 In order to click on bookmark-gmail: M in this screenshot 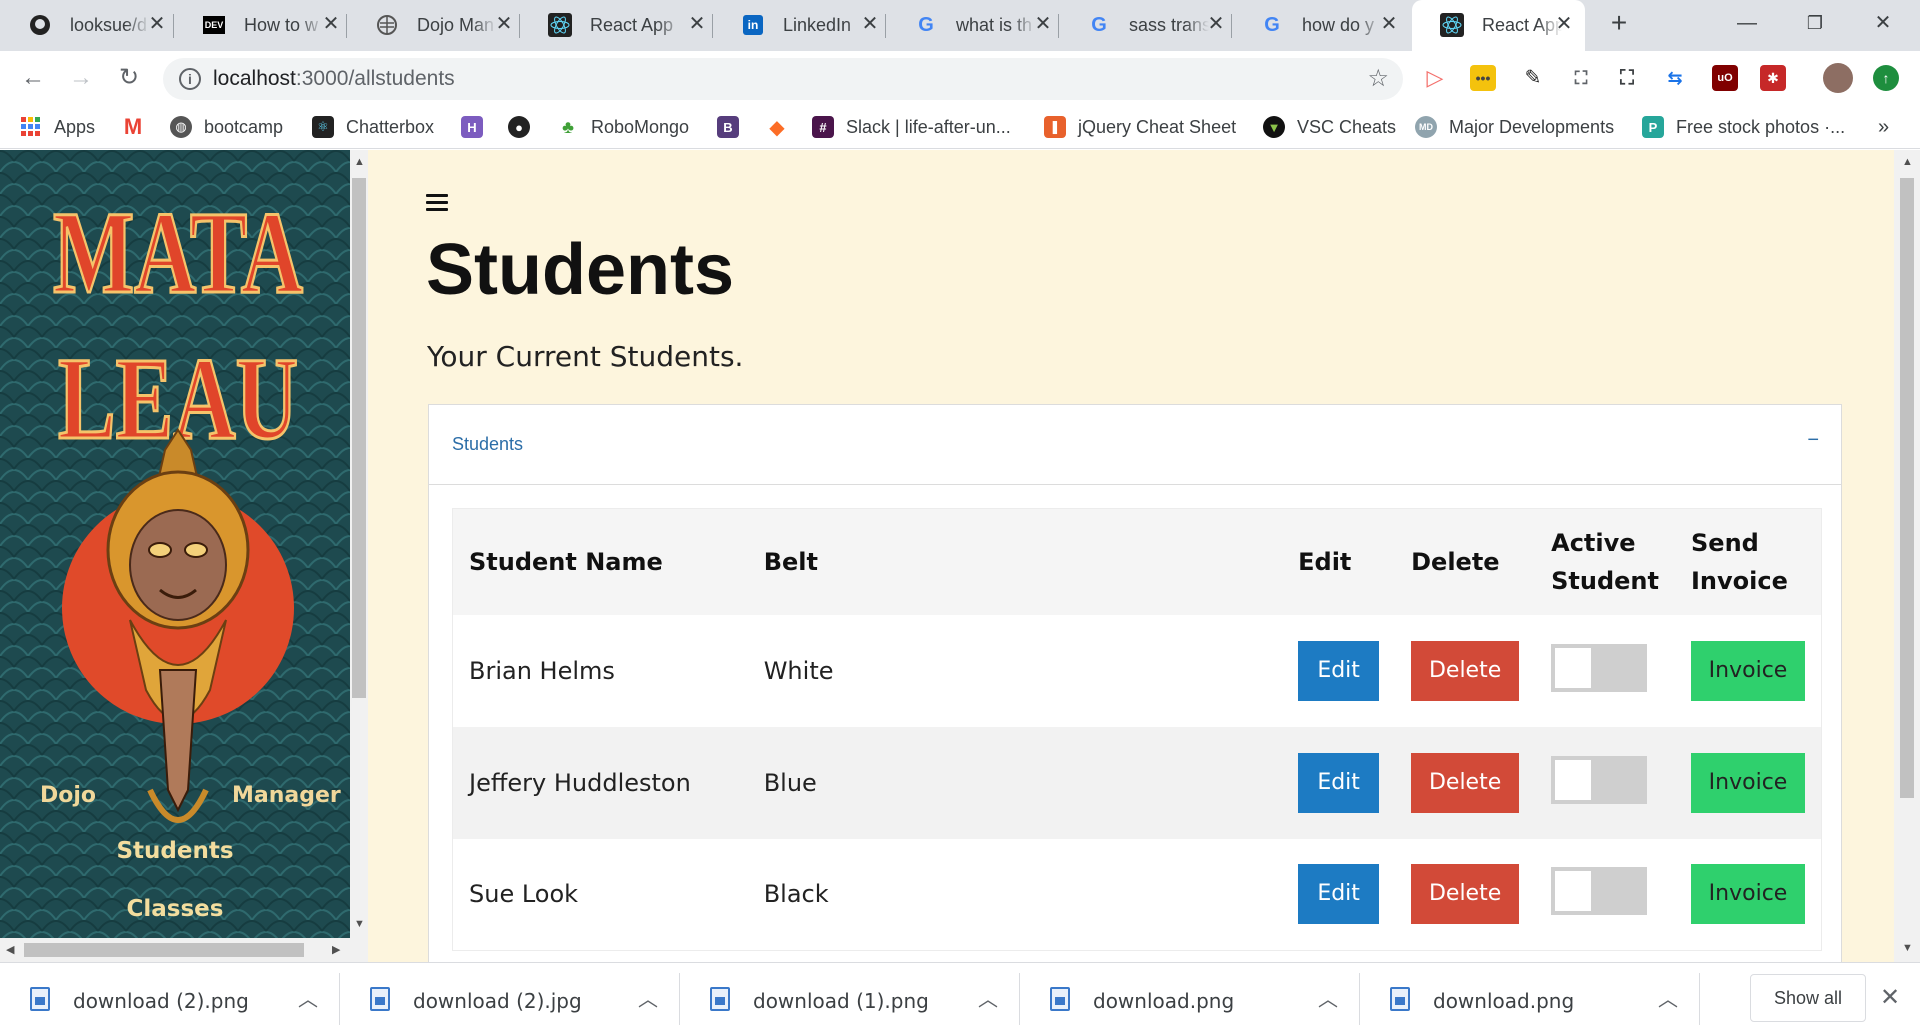, I will do `click(139, 127)`.